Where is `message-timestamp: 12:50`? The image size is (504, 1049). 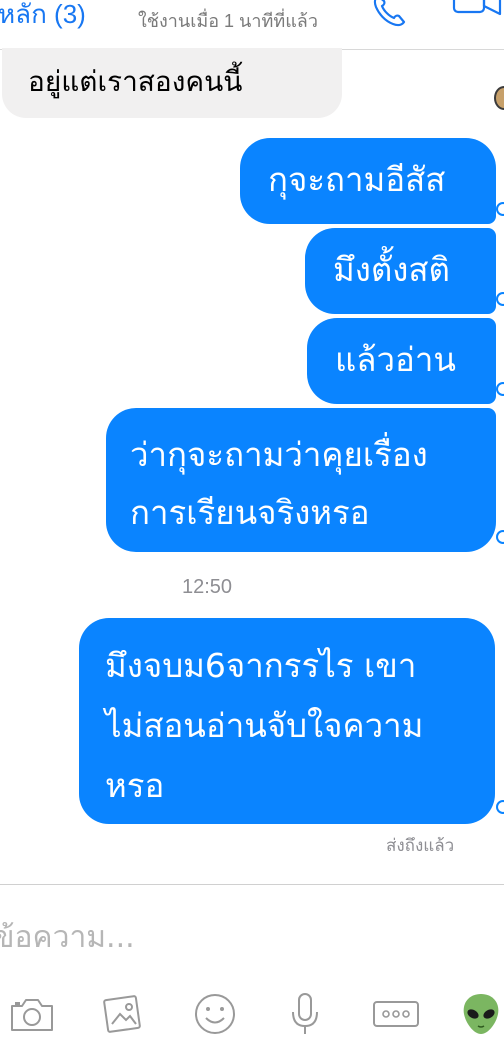
message-timestamp: 12:50 is located at coordinates (207, 587).